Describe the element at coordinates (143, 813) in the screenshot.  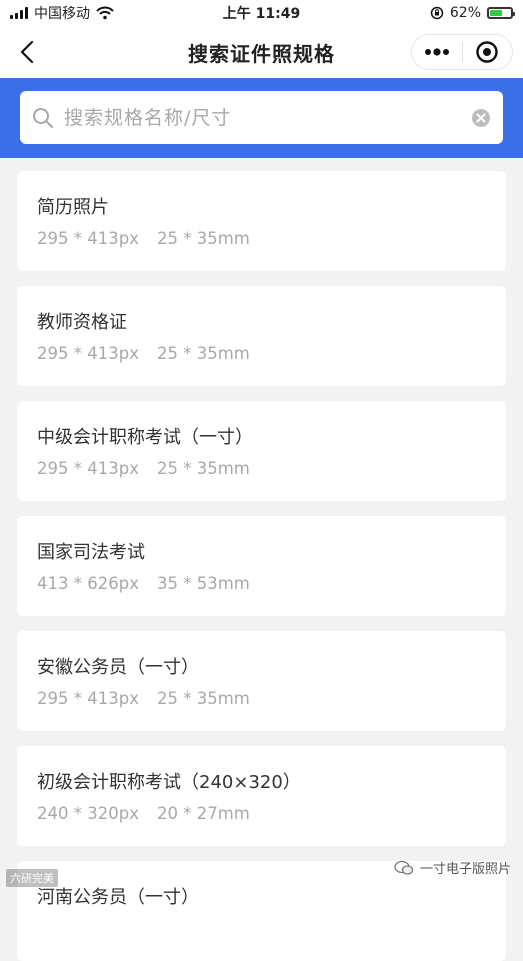
I see `spec-size: 240 * 320px 20 * 27mm` at that location.